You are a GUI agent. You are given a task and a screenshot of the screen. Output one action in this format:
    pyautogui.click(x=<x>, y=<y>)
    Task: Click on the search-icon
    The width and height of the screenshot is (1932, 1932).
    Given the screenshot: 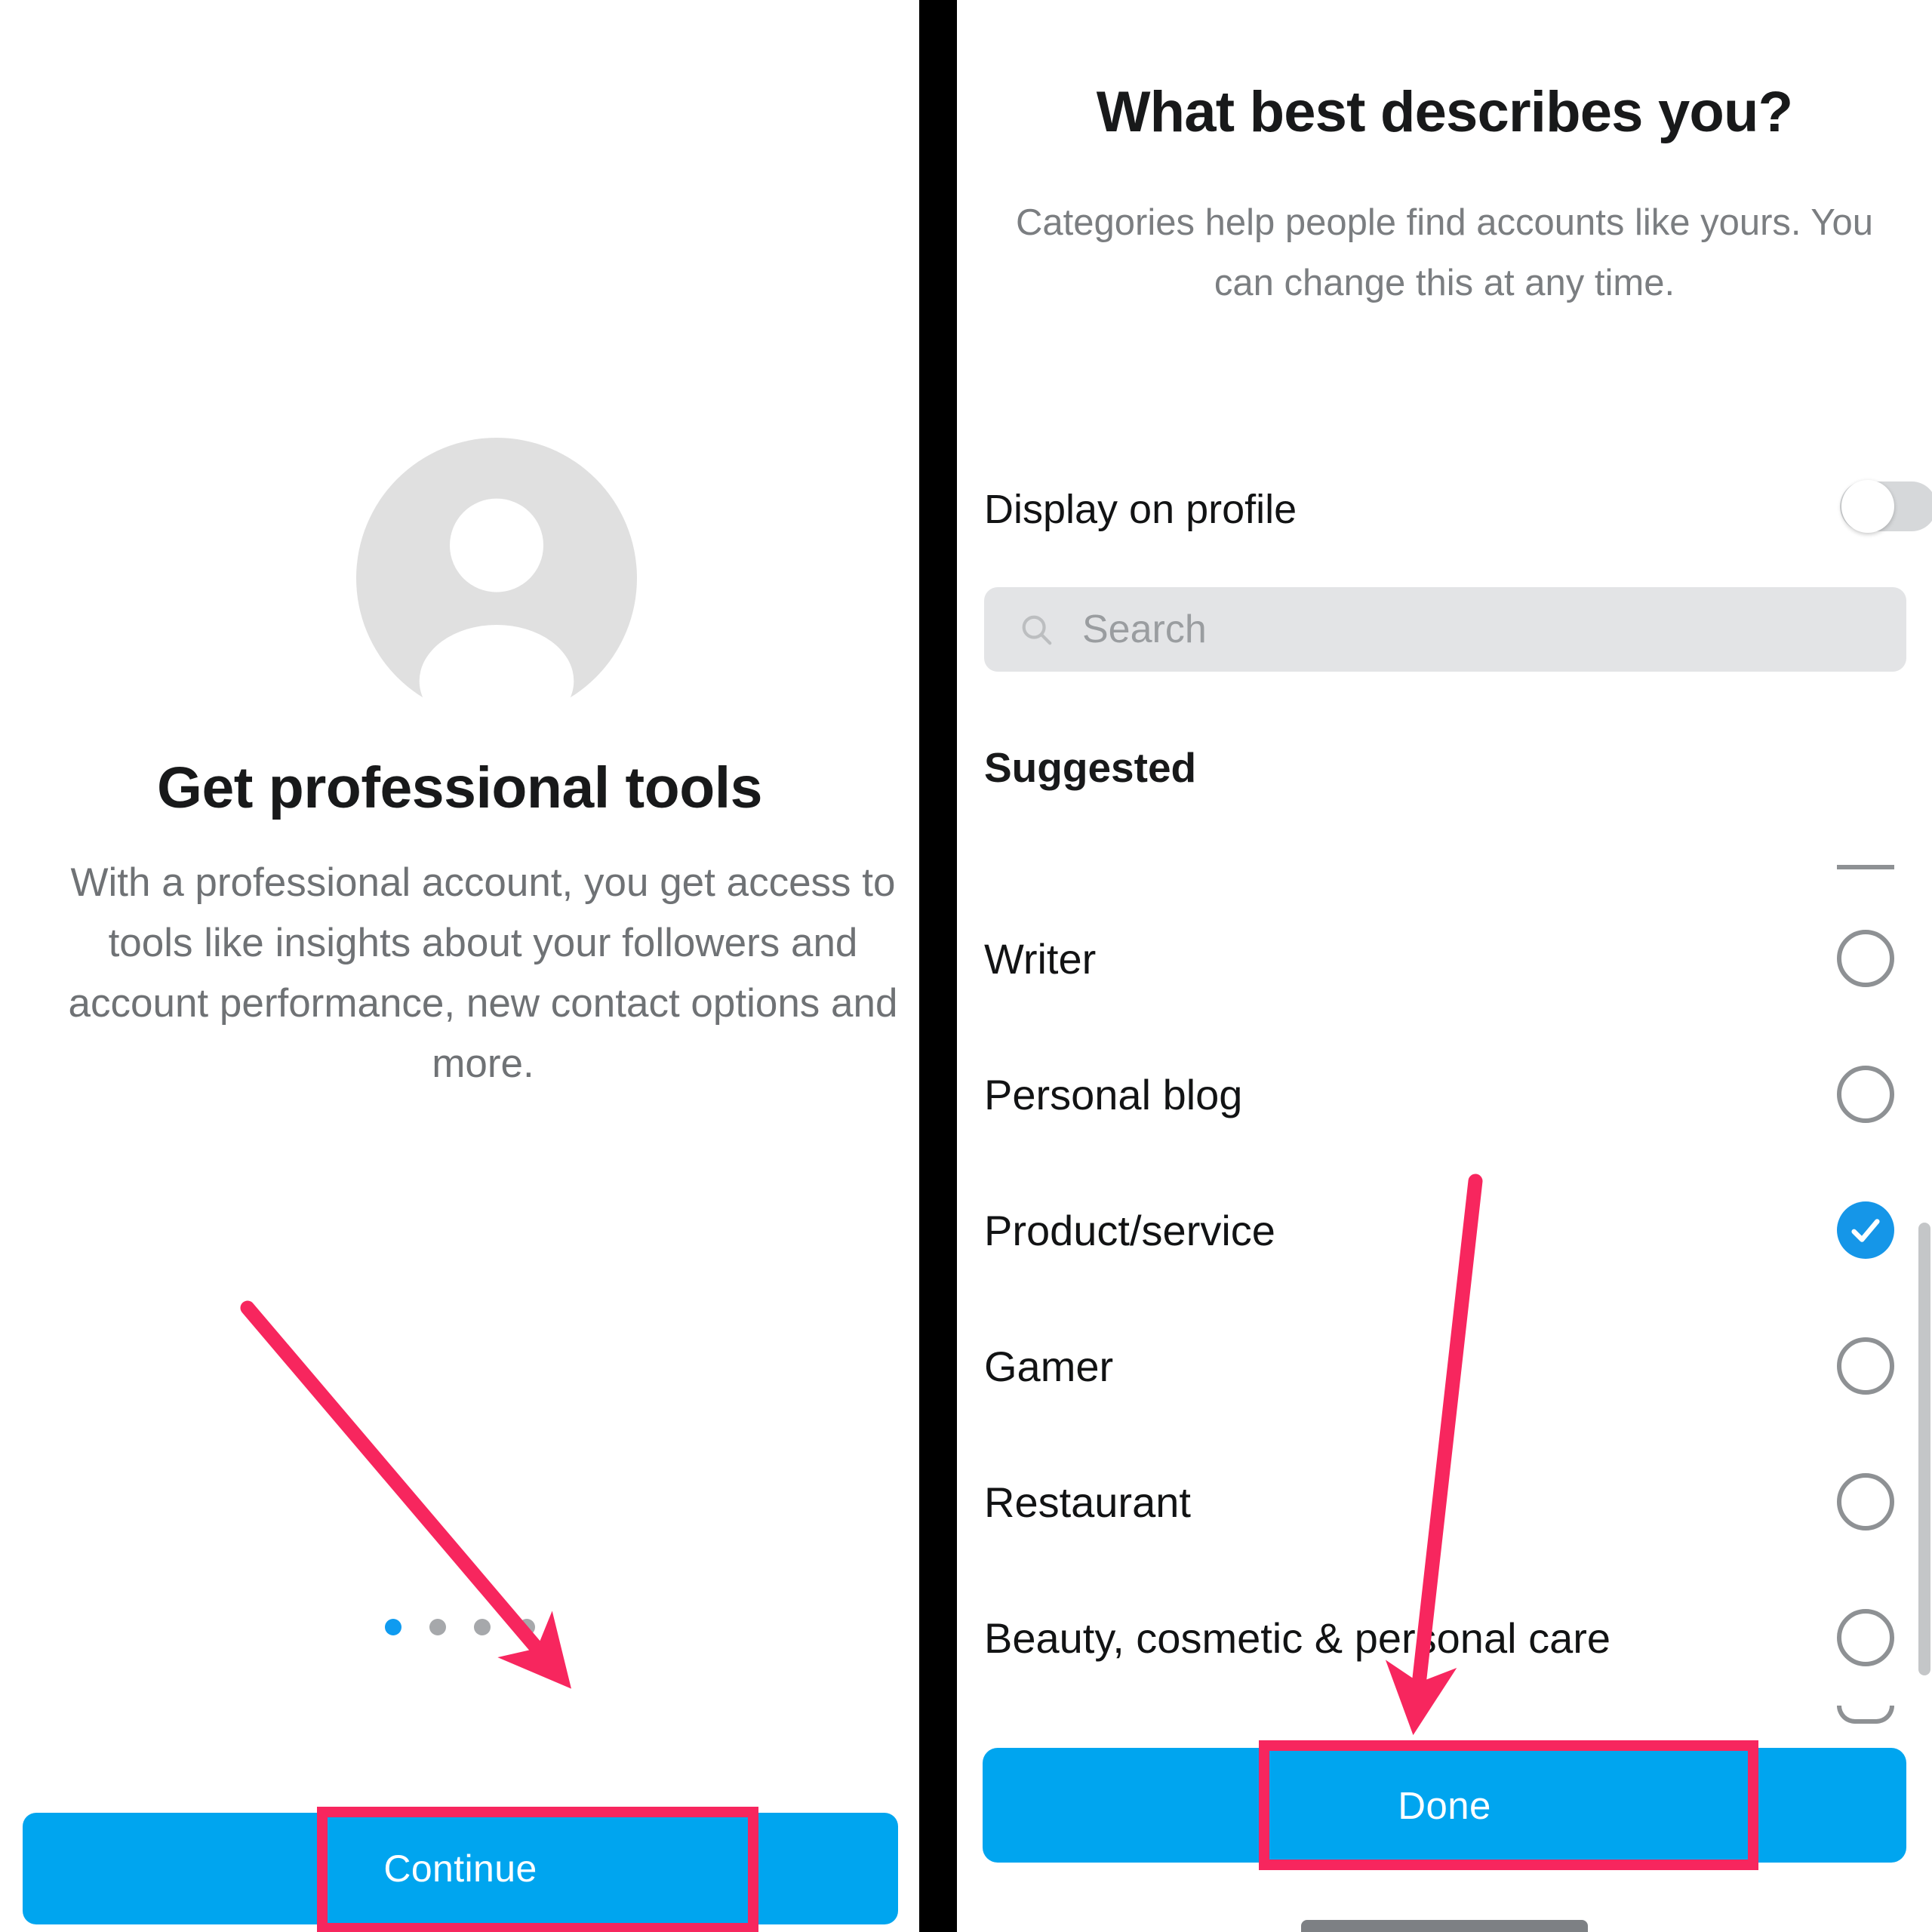 What is the action you would take?
    pyautogui.click(x=1037, y=630)
    